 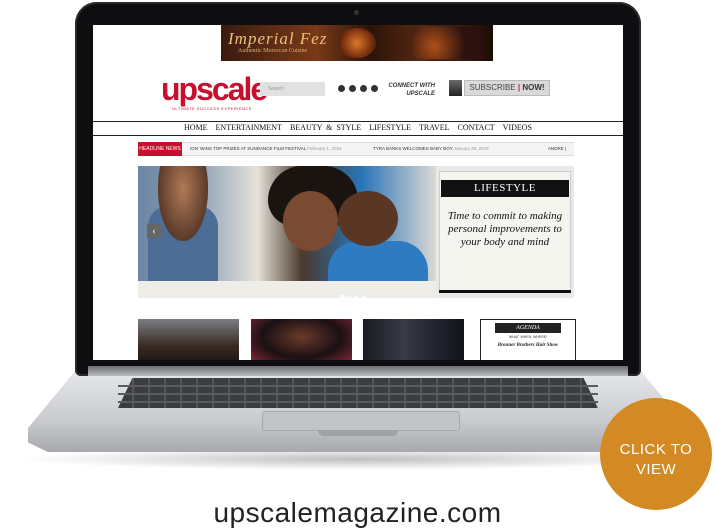 I want to click on connect-text: CONNECT WITH UPSCALE, so click(x=411, y=90).